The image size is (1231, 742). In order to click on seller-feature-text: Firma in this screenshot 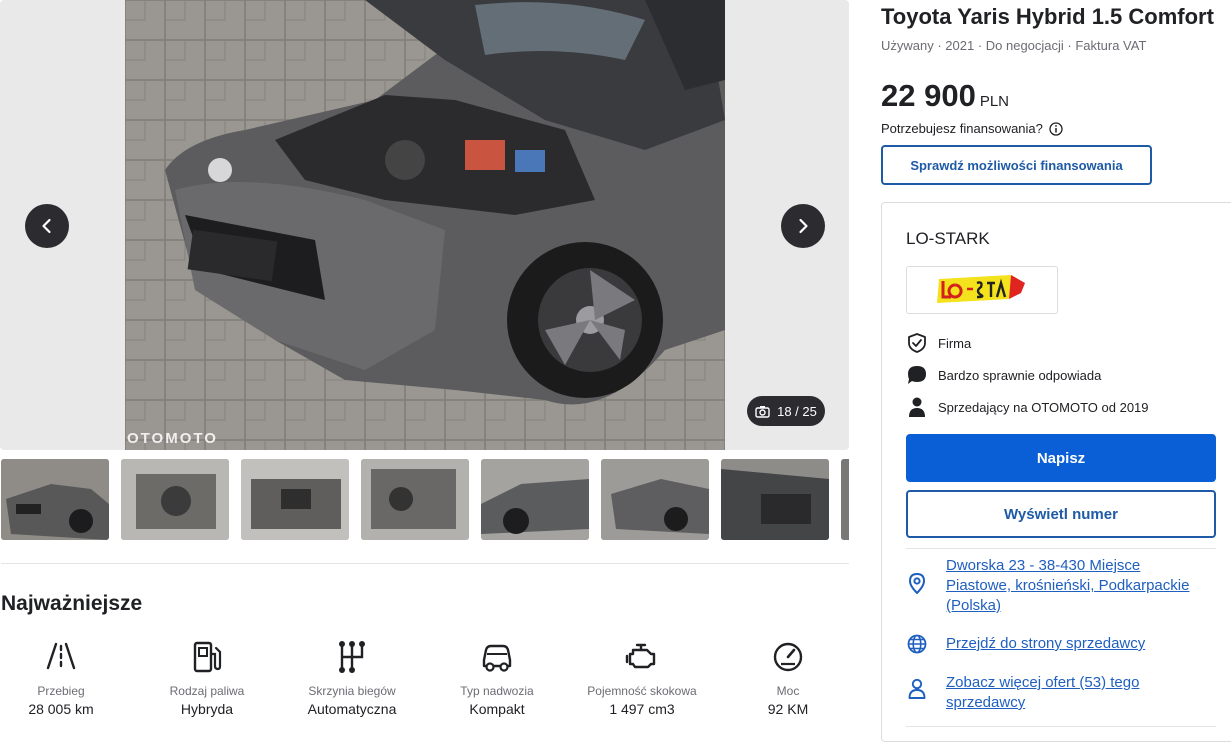, I will do `click(955, 343)`.